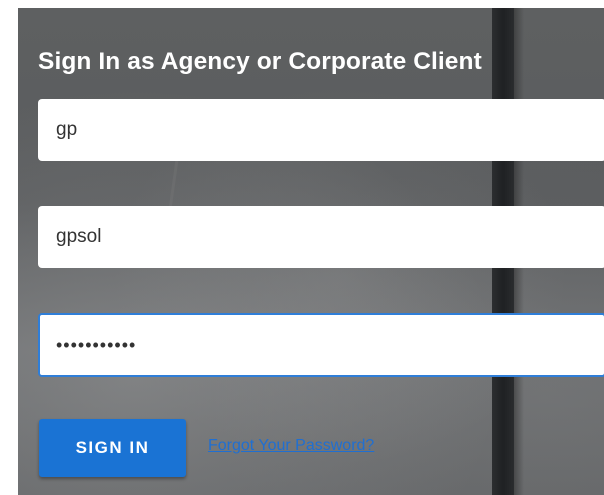  I want to click on username-field, so click(321, 130).